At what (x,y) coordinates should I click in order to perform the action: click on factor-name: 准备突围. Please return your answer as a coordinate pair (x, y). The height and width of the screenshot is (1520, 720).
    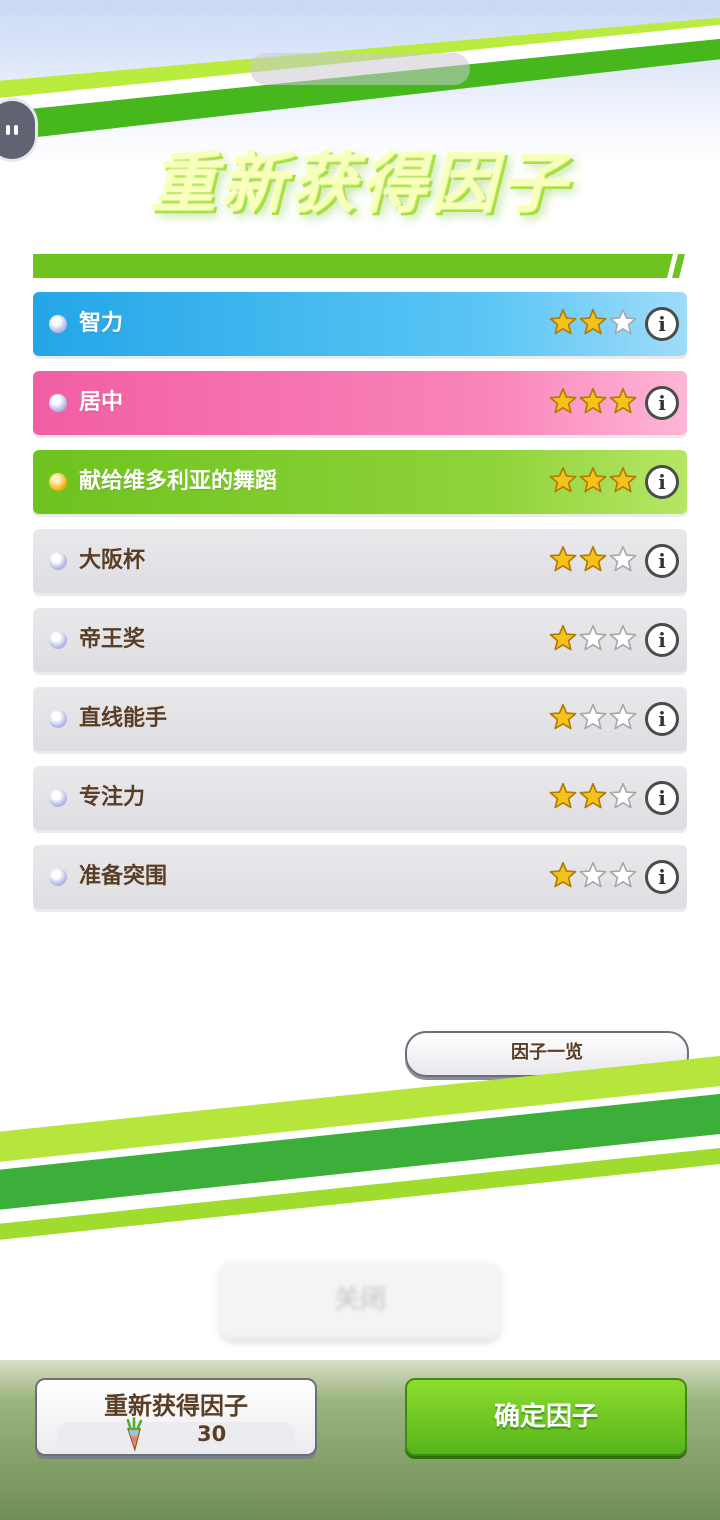
    Looking at the image, I should click on (123, 876).